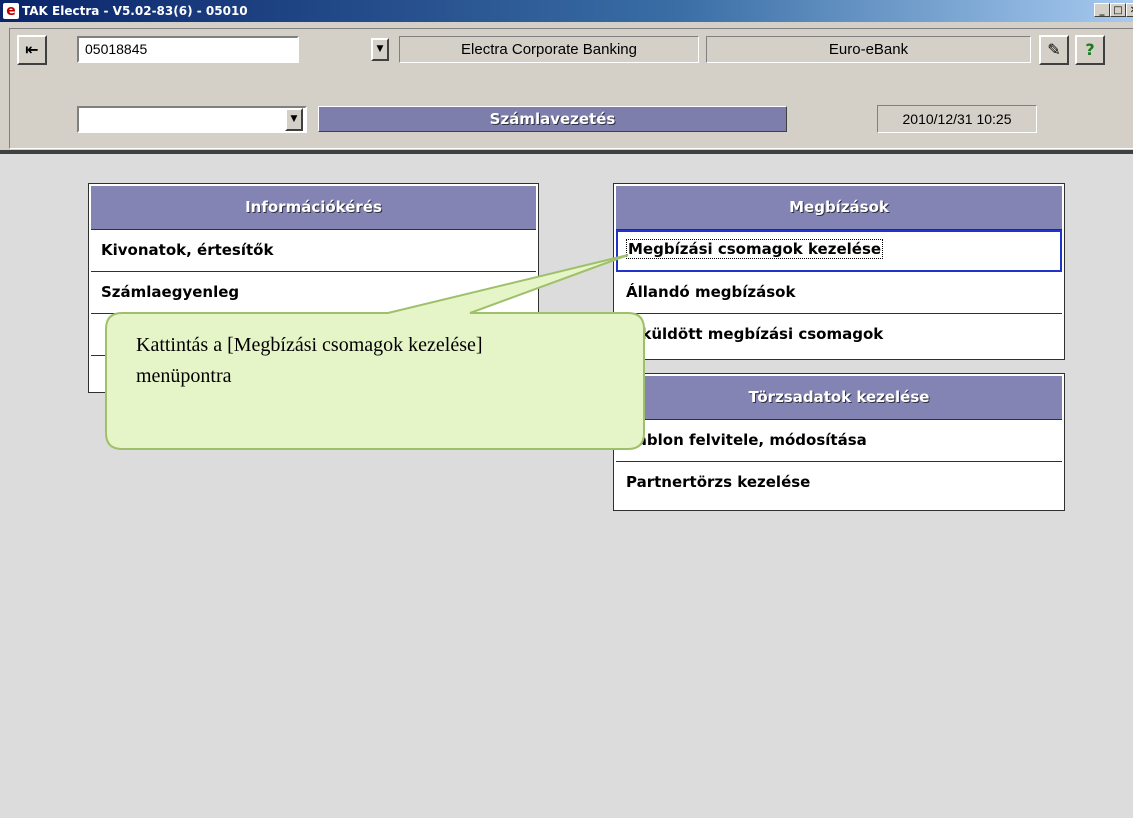 The width and height of the screenshot is (1133, 818). What do you see at coordinates (184, 376) in the screenshot?
I see `callout-line-2: menüpontra` at bounding box center [184, 376].